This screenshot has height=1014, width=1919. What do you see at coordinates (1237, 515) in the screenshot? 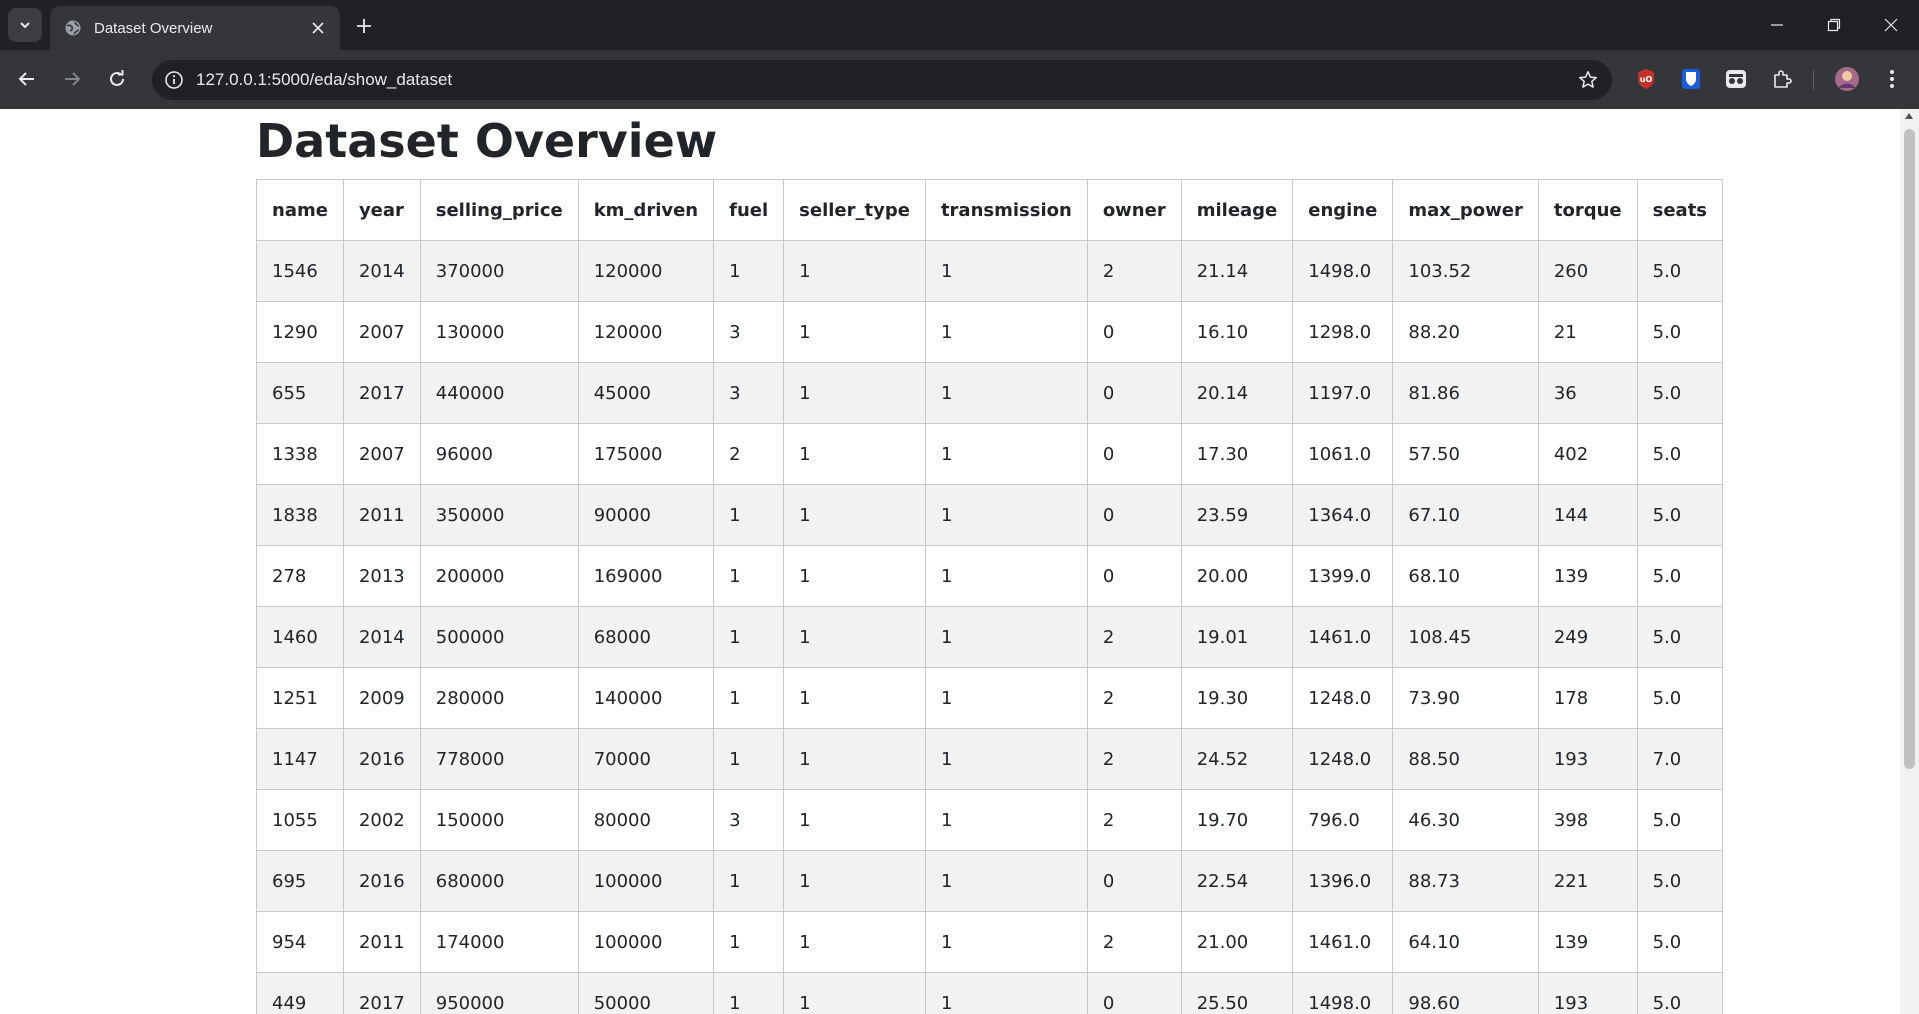
I see `table-cell: 23.59` at bounding box center [1237, 515].